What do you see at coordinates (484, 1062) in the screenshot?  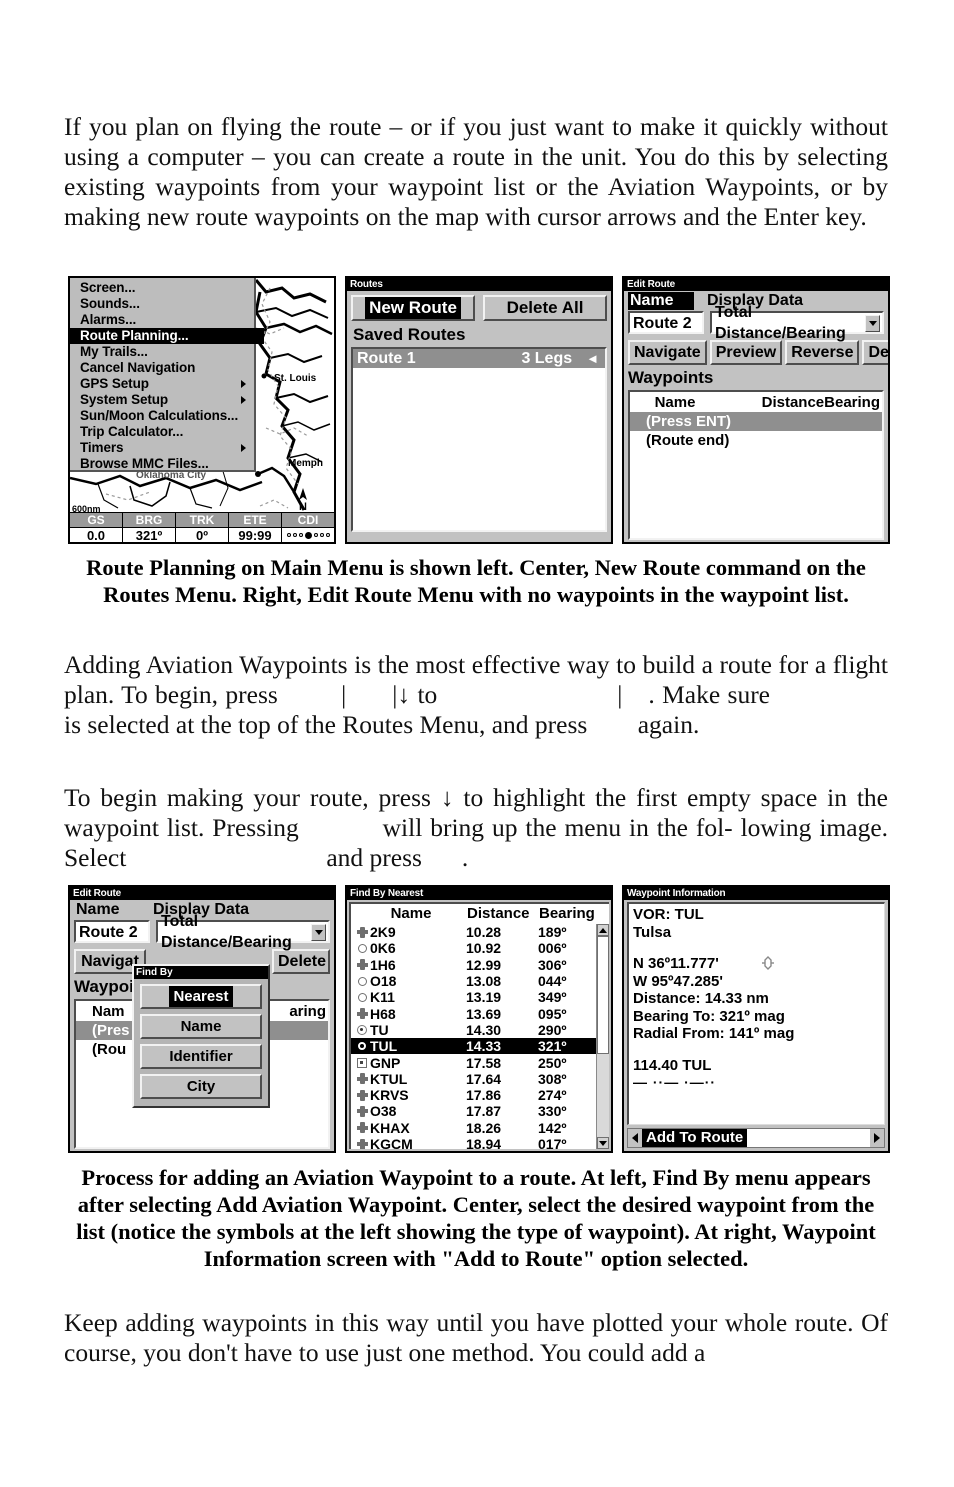 I see `waypoint-distance: 17.58` at bounding box center [484, 1062].